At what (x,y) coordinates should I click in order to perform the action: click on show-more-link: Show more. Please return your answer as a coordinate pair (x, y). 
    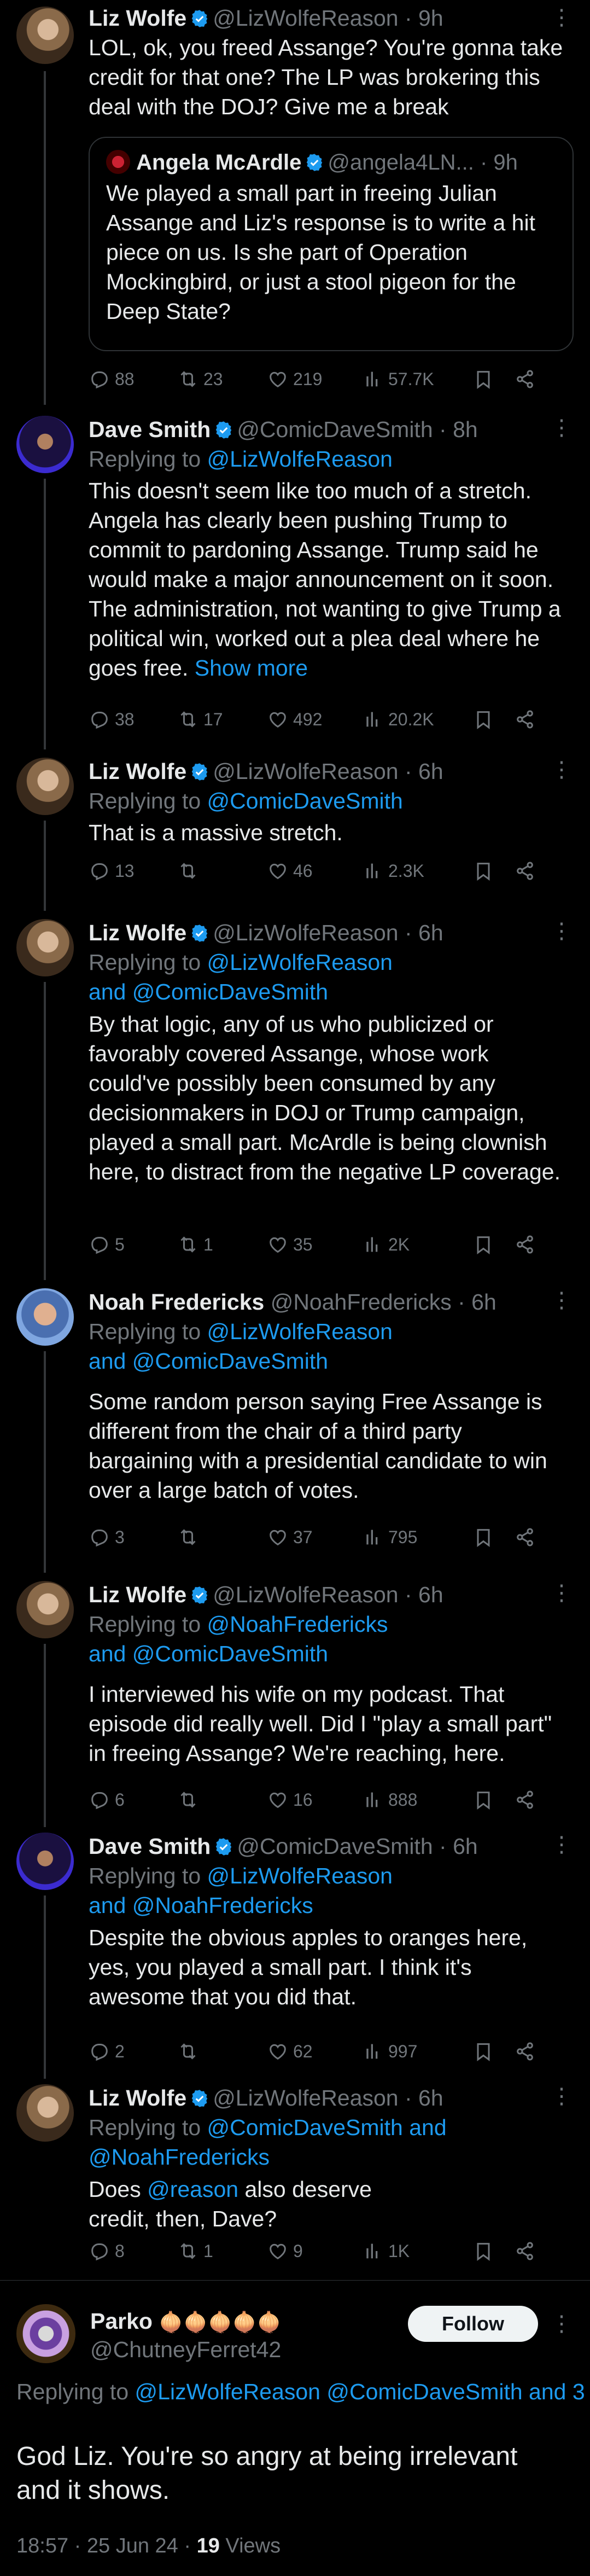
    Looking at the image, I should click on (251, 668).